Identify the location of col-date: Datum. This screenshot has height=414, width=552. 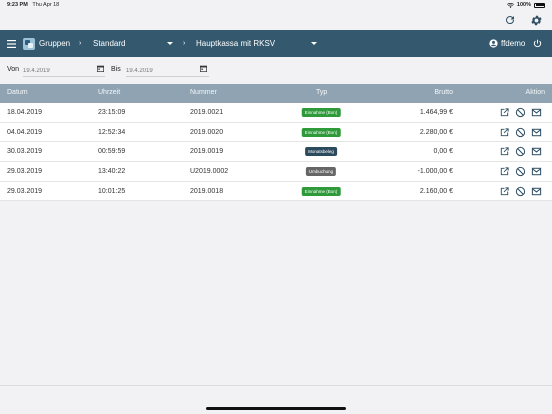
(17, 92).